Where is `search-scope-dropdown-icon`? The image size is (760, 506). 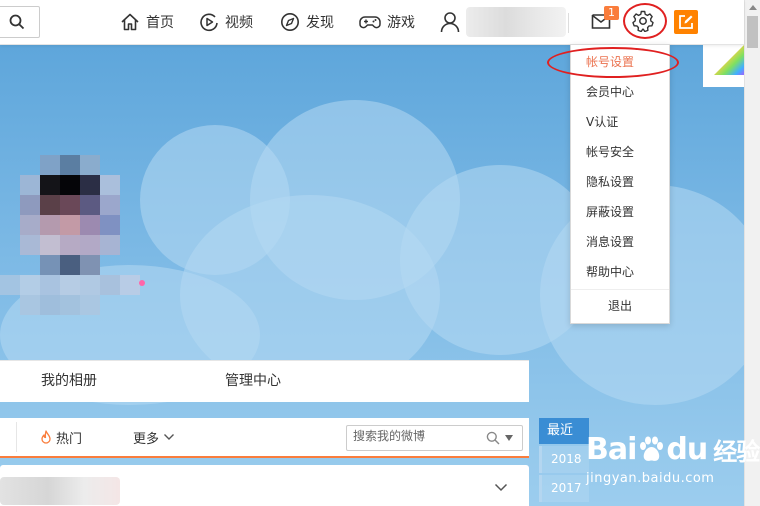 search-scope-dropdown-icon is located at coordinates (509, 438).